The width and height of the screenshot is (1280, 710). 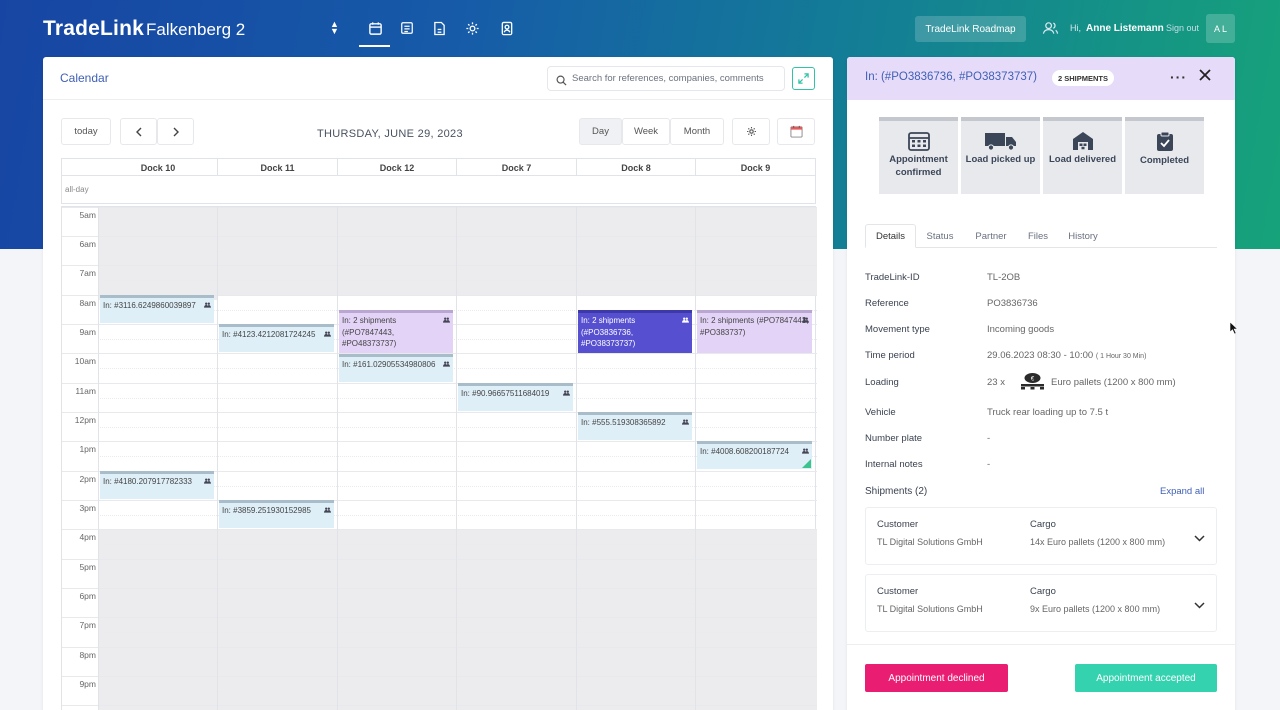 I want to click on truck-icon, so click(x=1000, y=142).